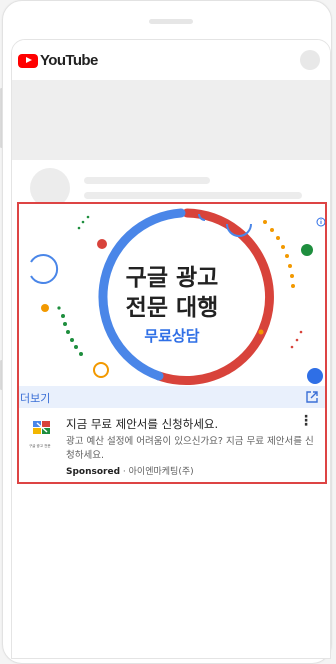 This screenshot has height=664, width=336. Describe the element at coordinates (172, 397) in the screenshot. I see `more-bar: 더보기` at that location.